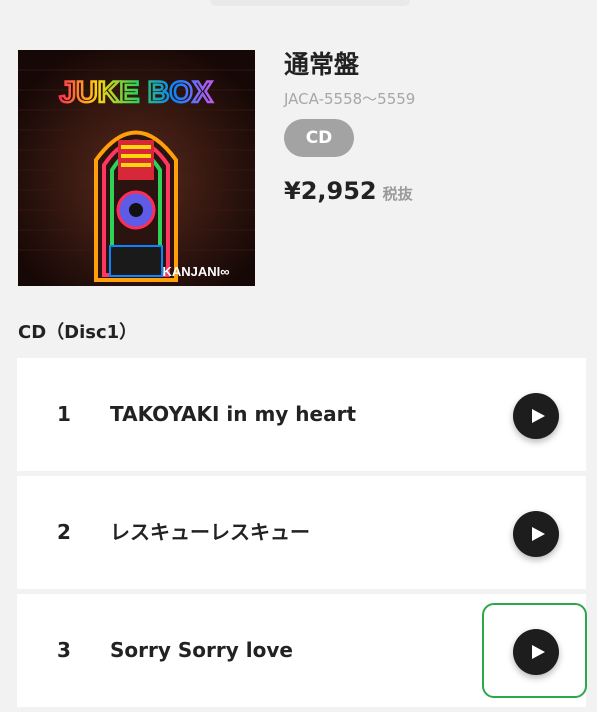 The image size is (597, 712). What do you see at coordinates (64, 414) in the screenshot?
I see `track-number: 1` at bounding box center [64, 414].